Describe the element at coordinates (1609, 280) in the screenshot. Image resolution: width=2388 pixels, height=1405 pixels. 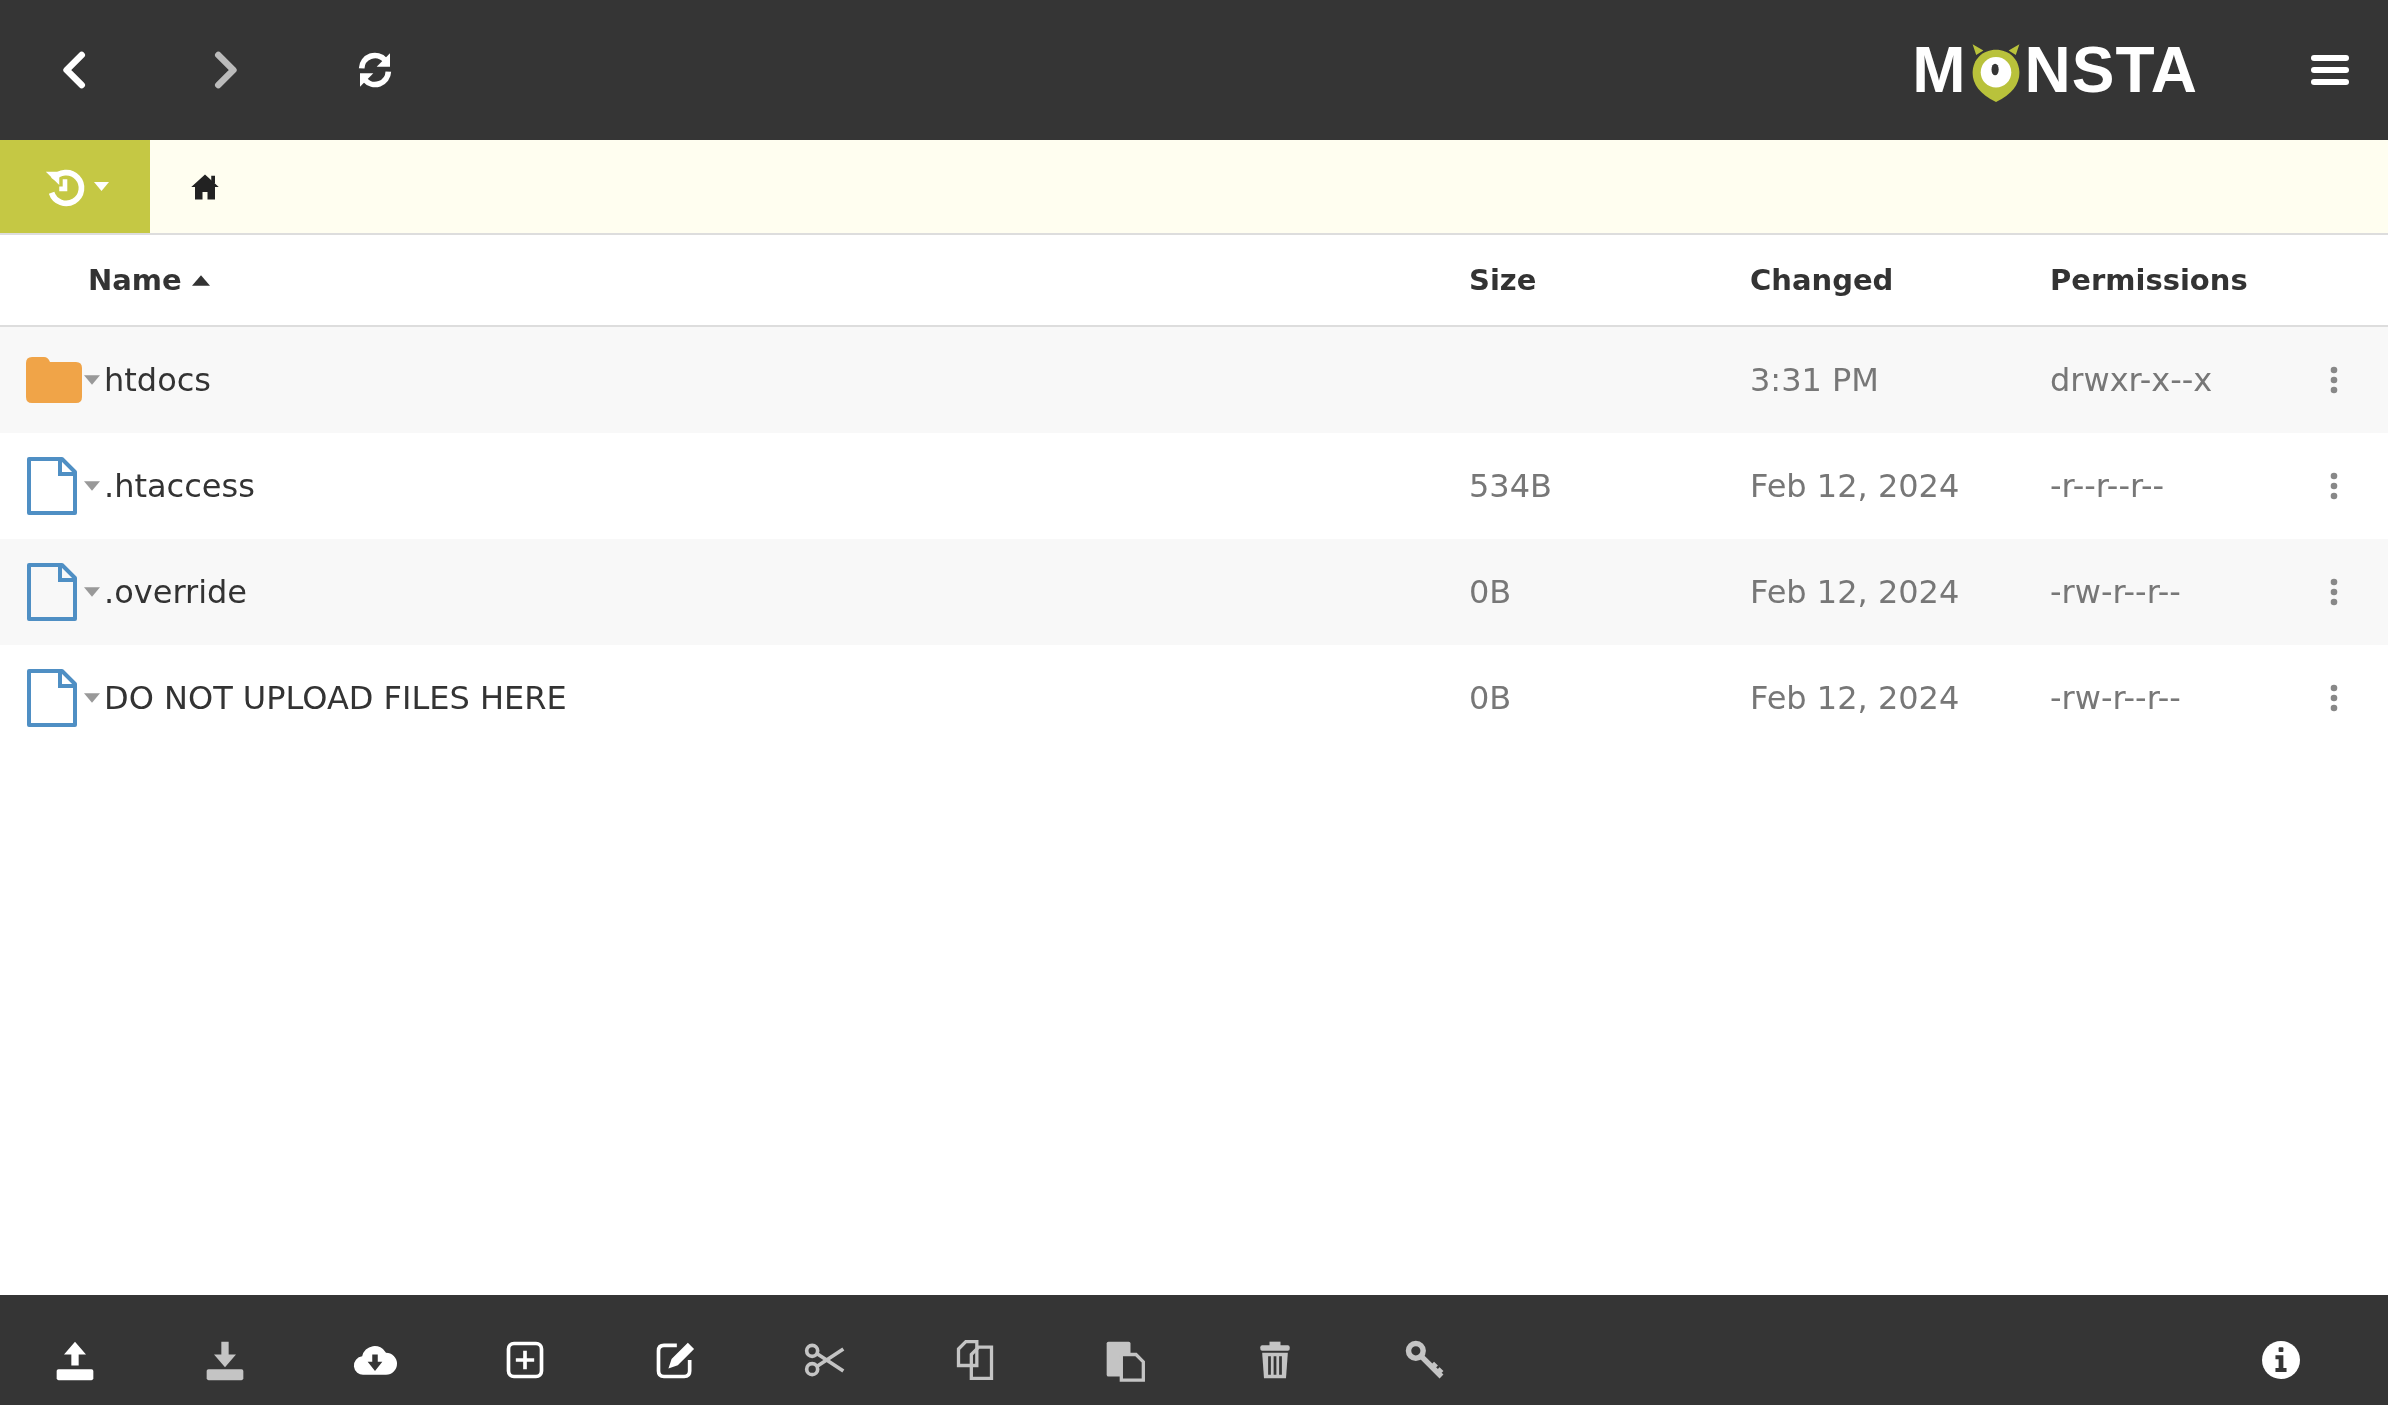
I see `column-header: Size` at that location.